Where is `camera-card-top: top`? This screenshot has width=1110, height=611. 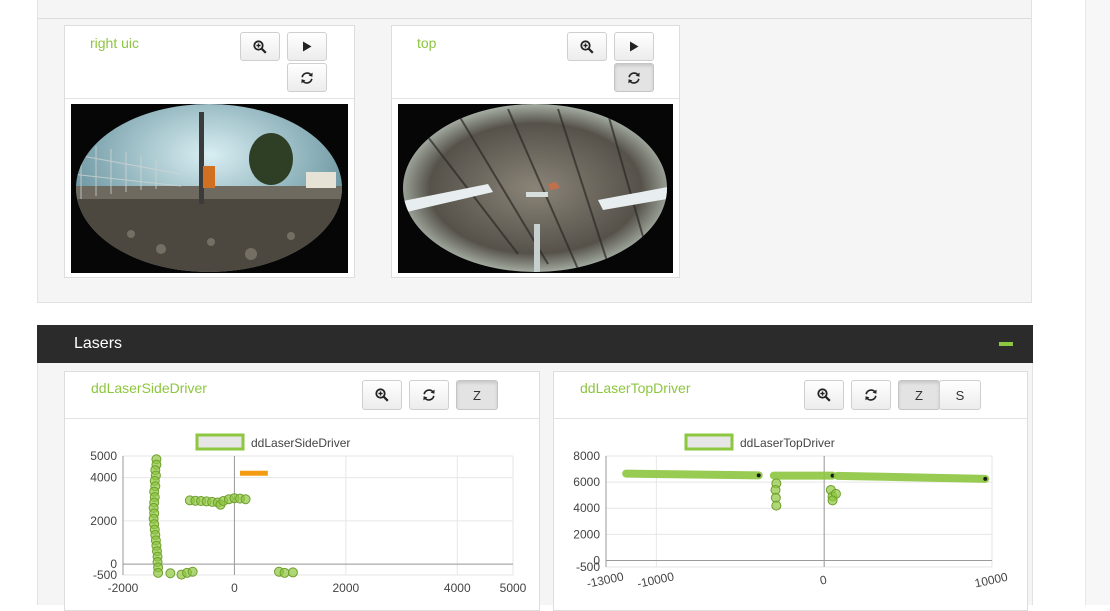
camera-card-top: top is located at coordinates (535, 151).